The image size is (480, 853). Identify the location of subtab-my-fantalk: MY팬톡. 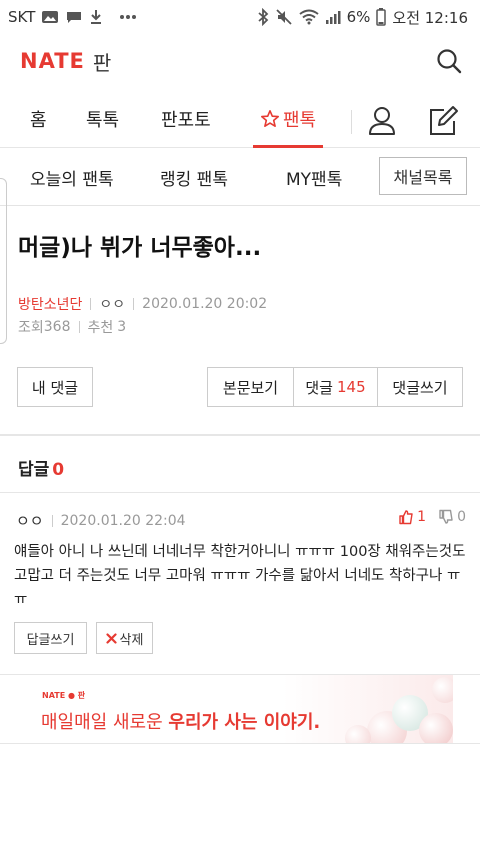
(314, 177).